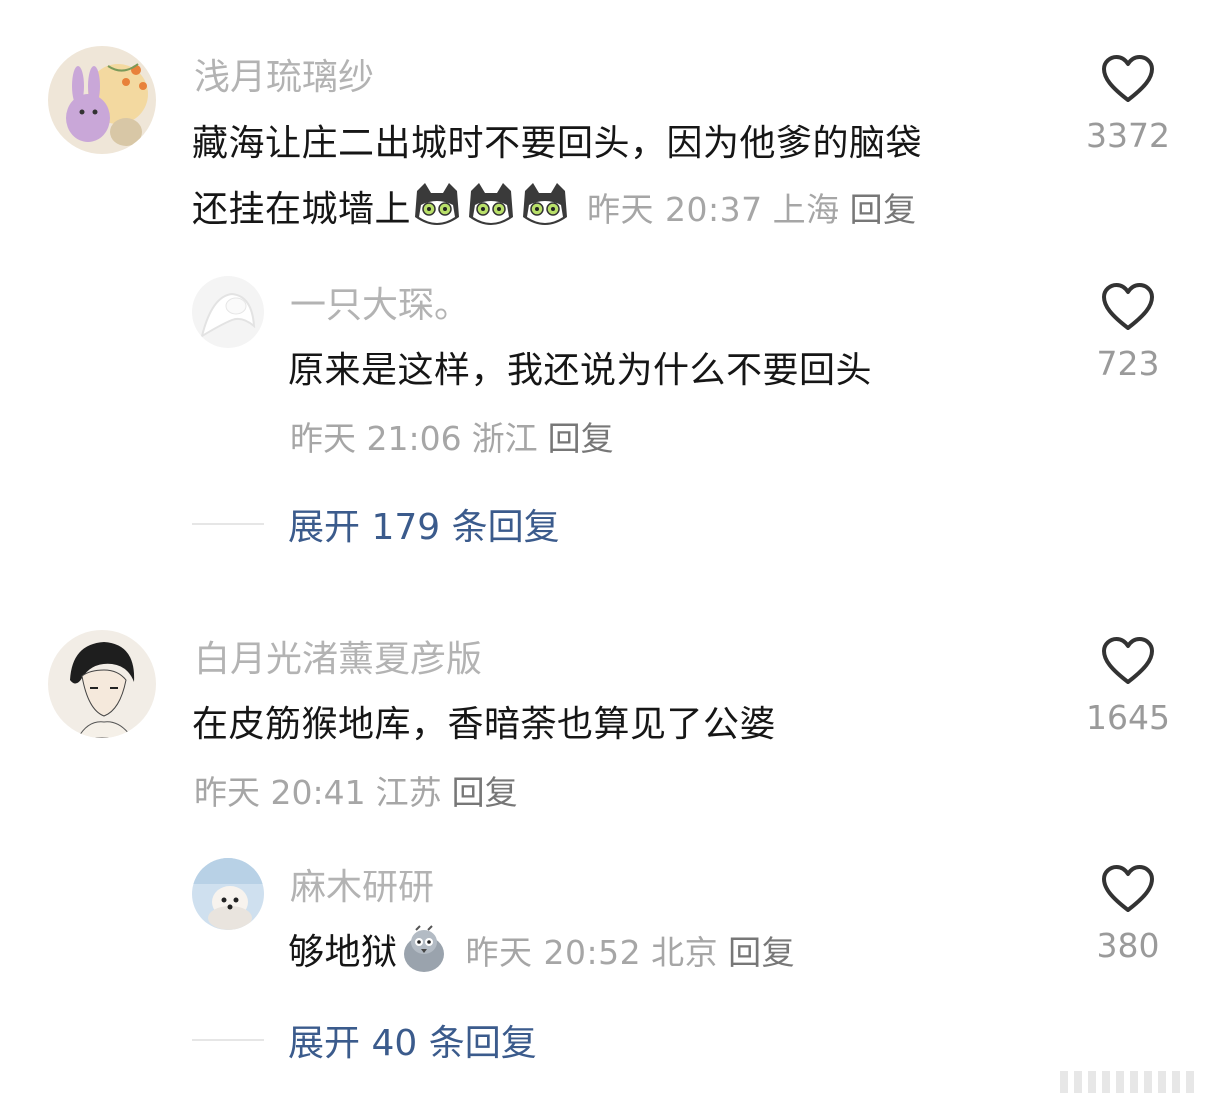 The height and width of the screenshot is (1105, 1206). I want to click on reply-text: 够地狱 昨天 20:52 北京 回复, so click(546, 953).